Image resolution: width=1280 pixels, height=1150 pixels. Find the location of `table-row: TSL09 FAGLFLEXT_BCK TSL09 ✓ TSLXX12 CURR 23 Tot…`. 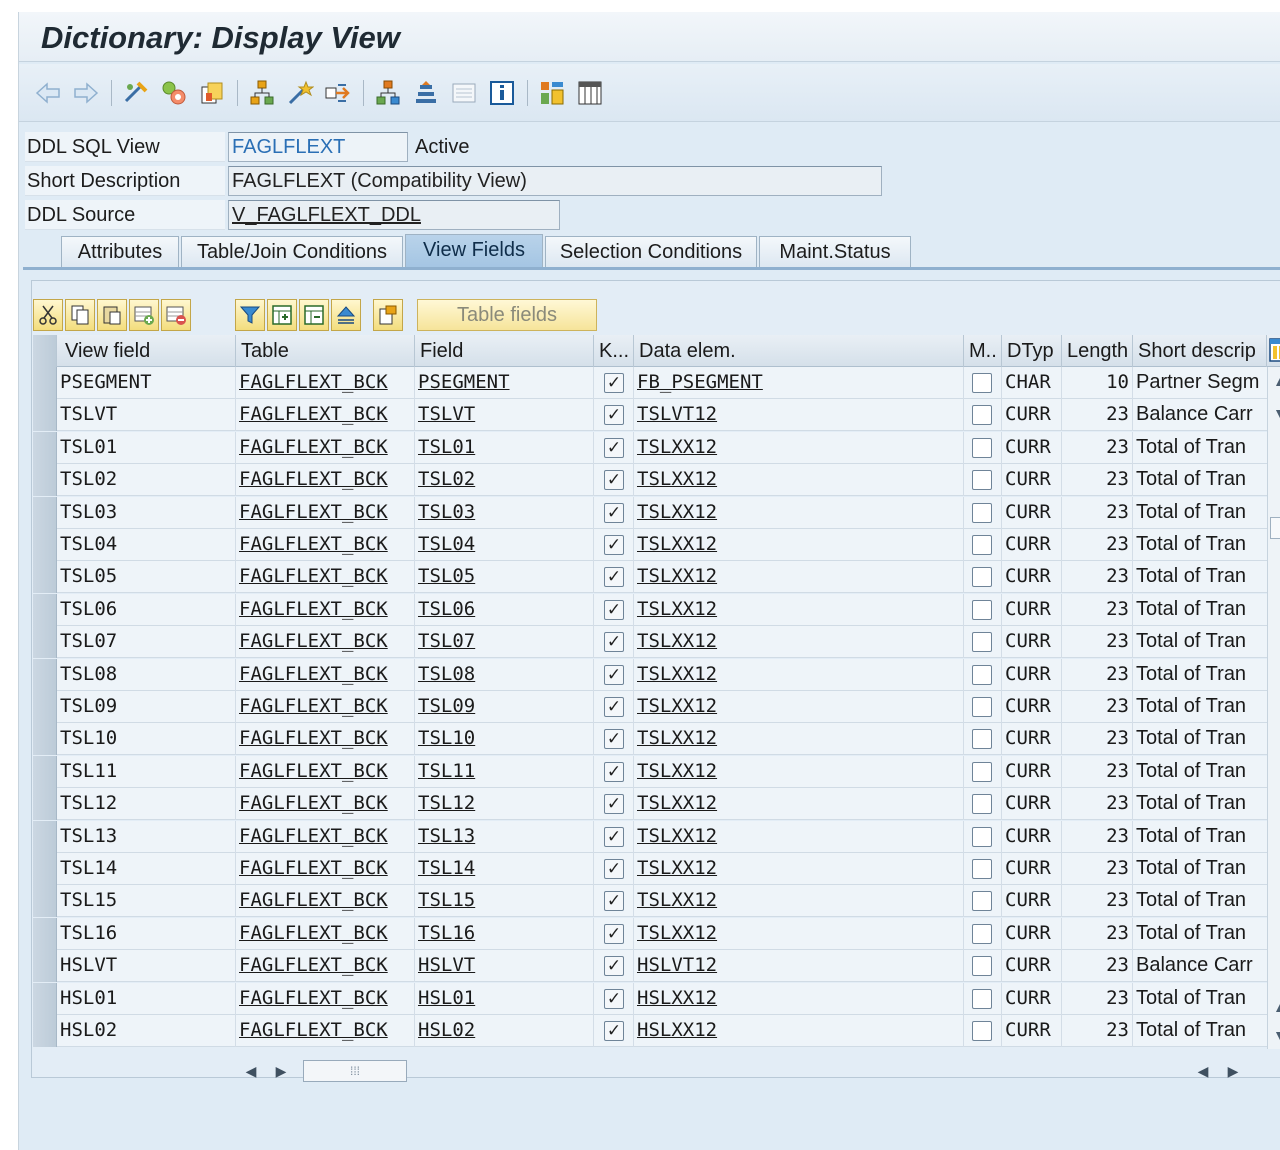

table-row: TSL09 FAGLFLEXT_BCK TSL09 ✓ TSLXX12 CURR 23 Tot… is located at coordinates (650, 707).